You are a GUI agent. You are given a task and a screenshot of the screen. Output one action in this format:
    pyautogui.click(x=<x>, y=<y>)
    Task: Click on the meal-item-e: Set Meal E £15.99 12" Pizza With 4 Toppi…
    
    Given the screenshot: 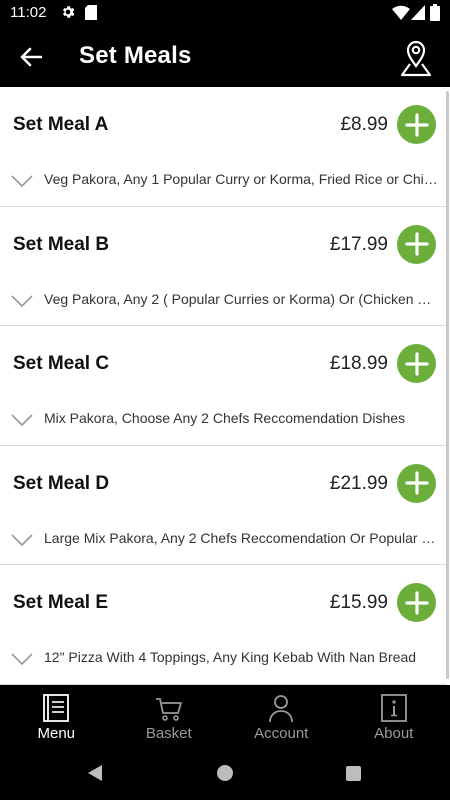 What is the action you would take?
    pyautogui.click(x=223, y=625)
    